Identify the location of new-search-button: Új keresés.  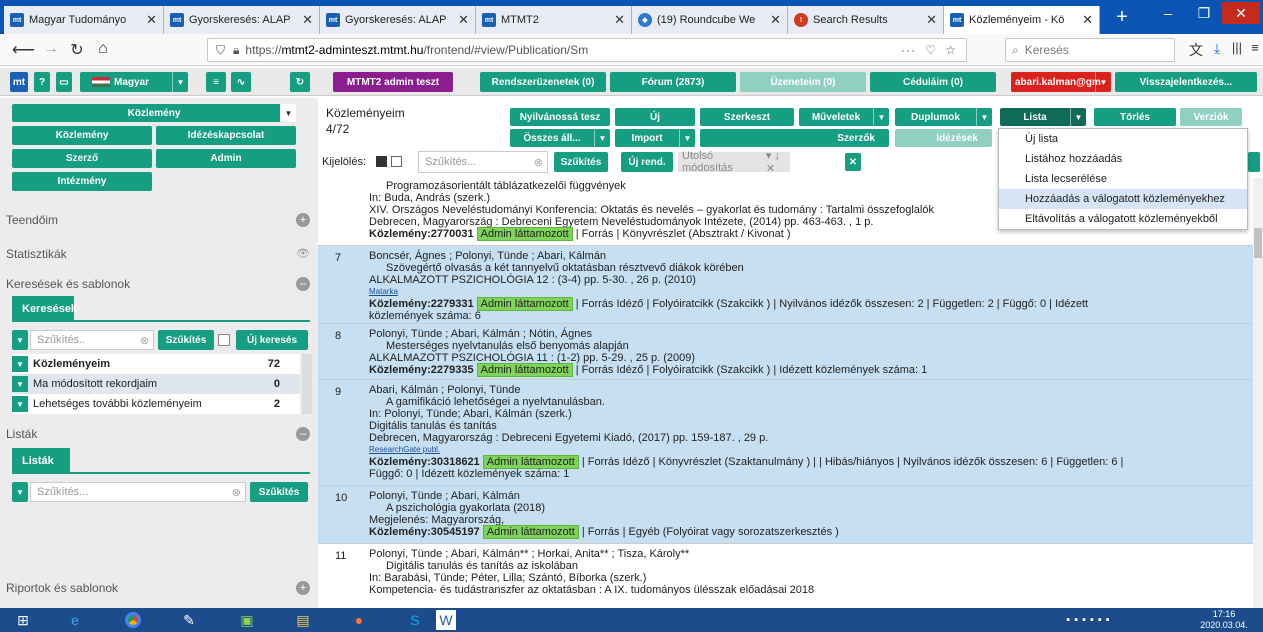
(272, 340).